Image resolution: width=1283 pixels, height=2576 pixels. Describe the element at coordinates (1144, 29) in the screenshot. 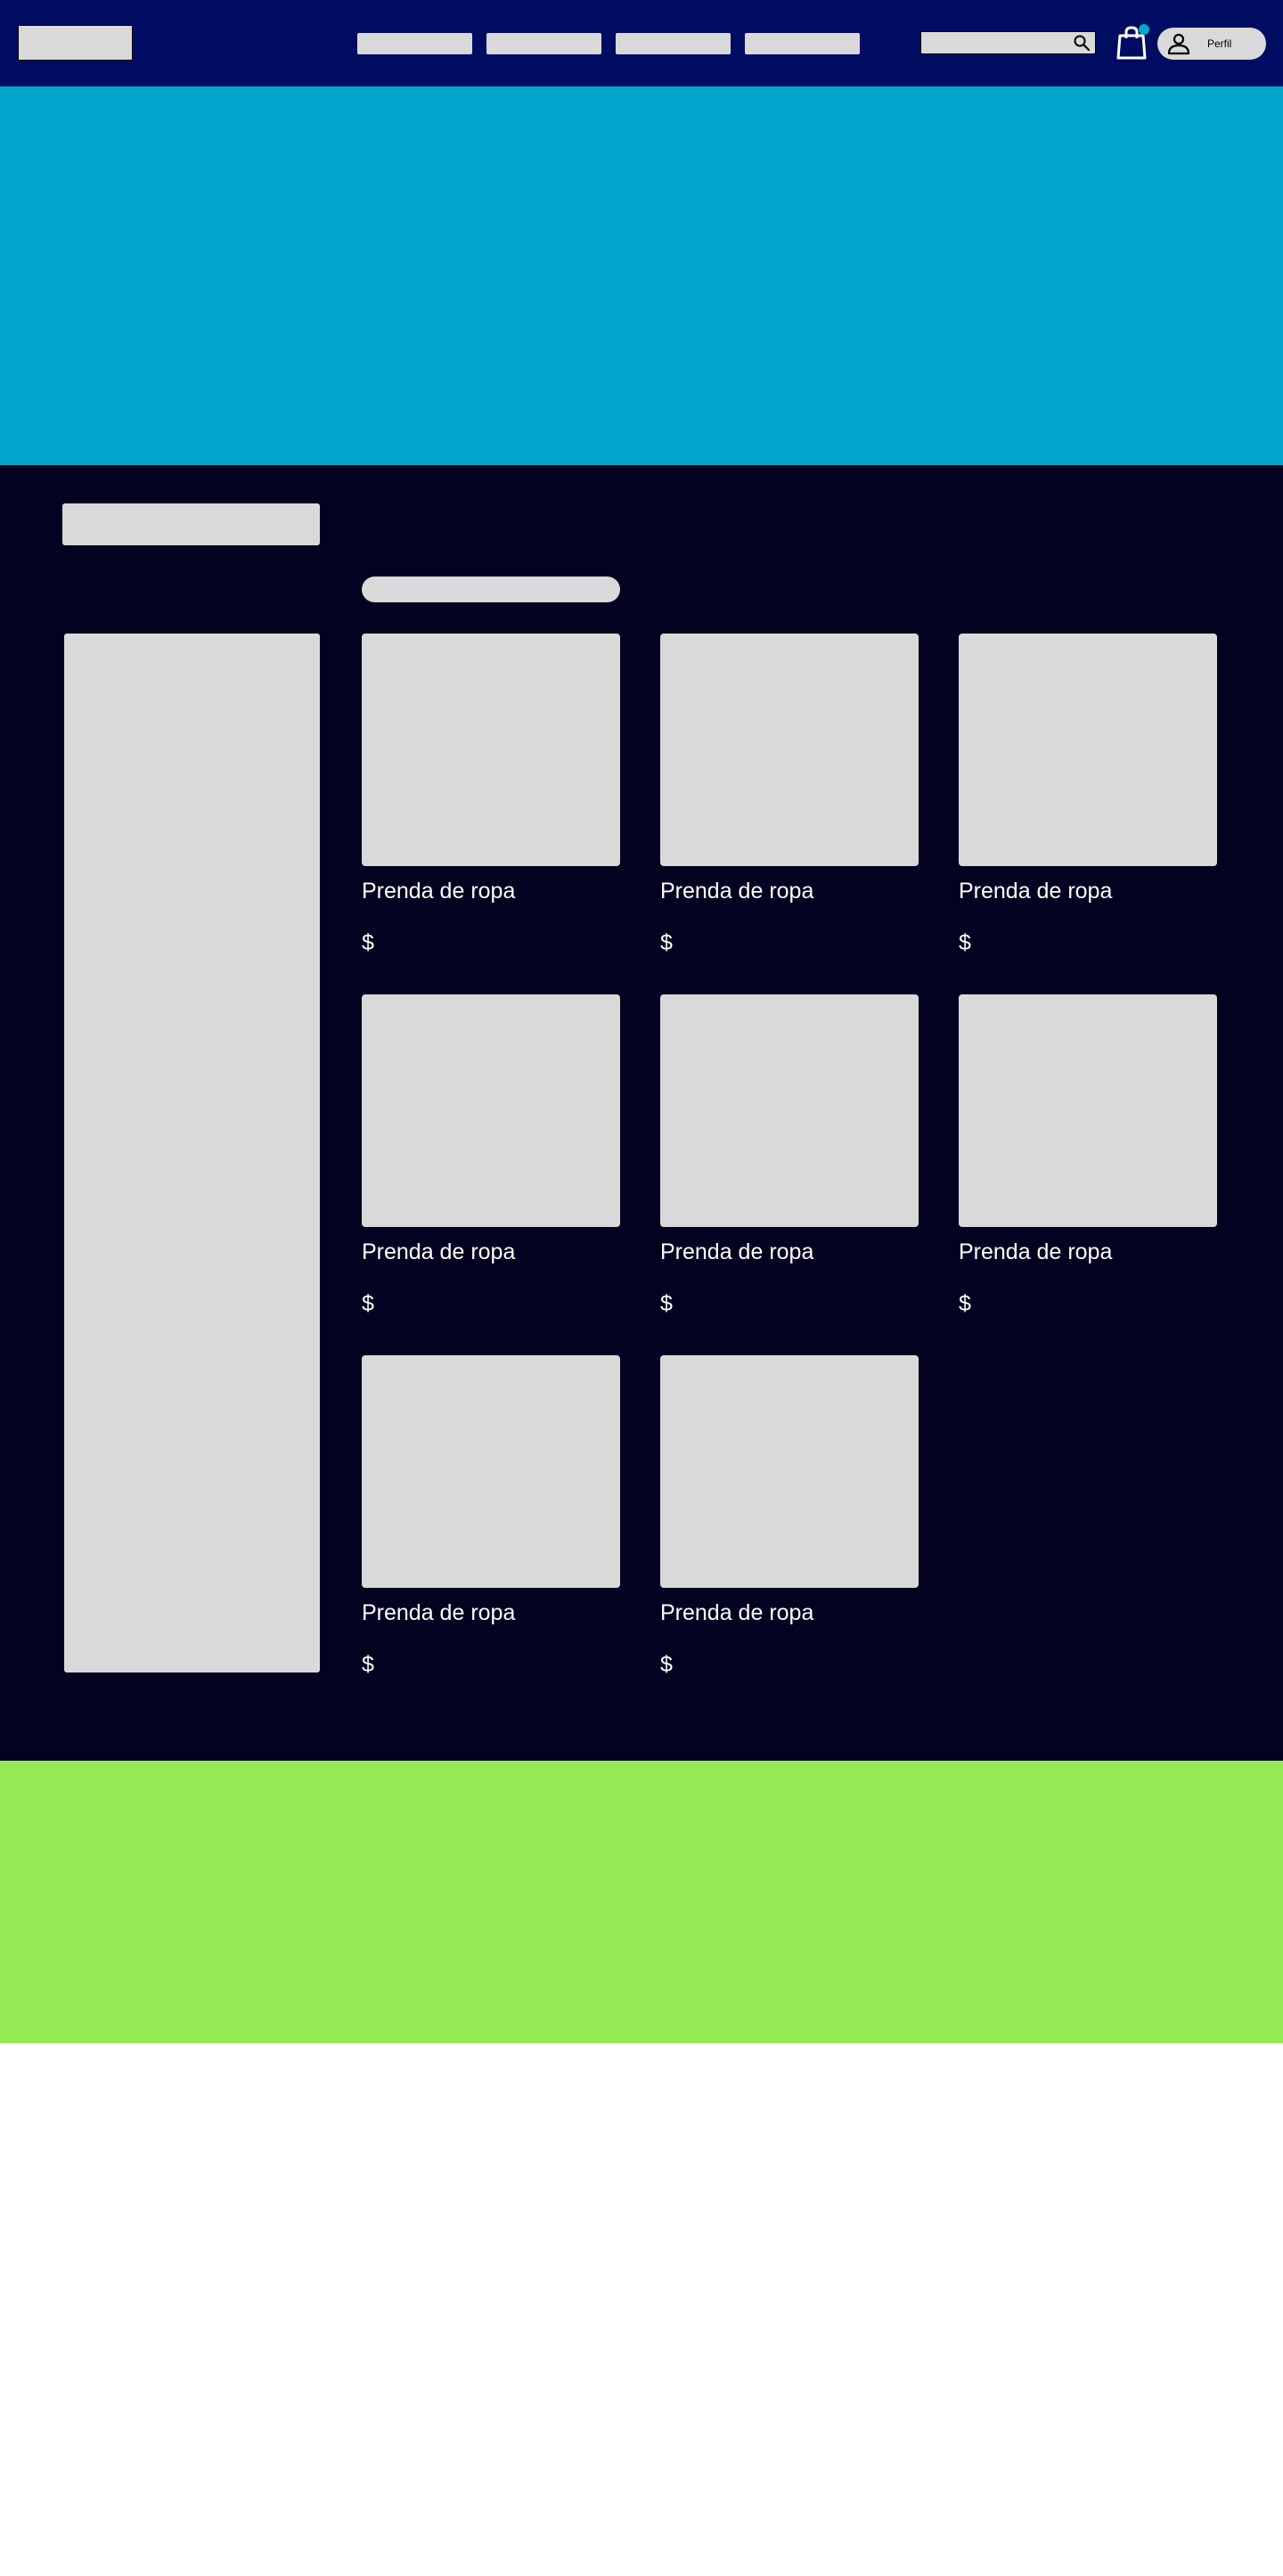

I see `cart-count-badge` at that location.